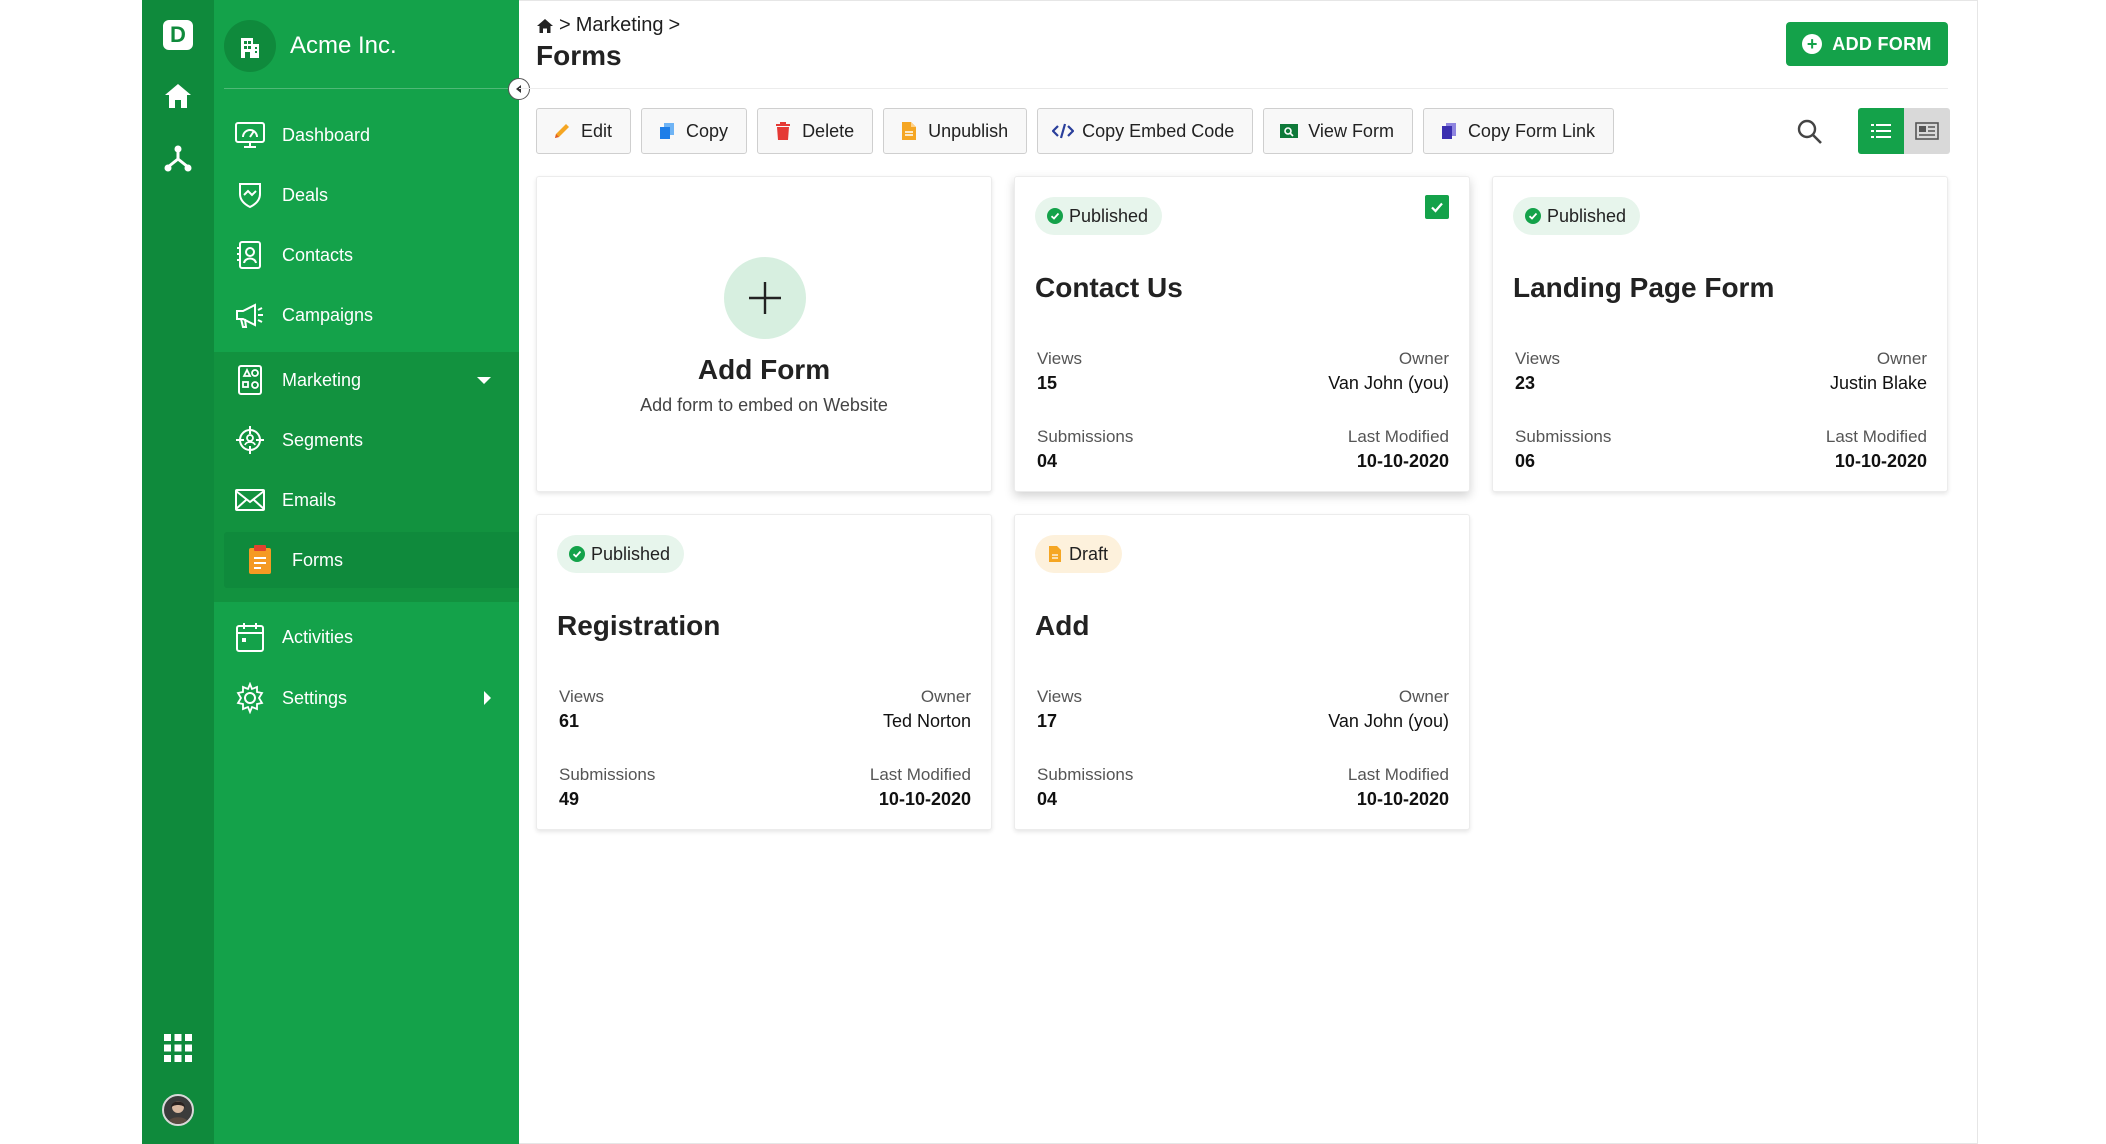 This screenshot has width=2106, height=1144. I want to click on check-circle-icon, so click(577, 554).